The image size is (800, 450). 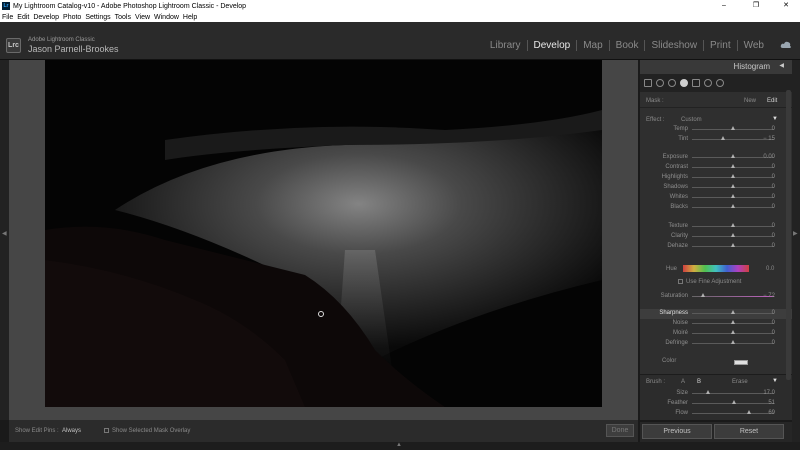 What do you see at coordinates (648, 83) in the screenshot?
I see `crop-tool-icon` at bounding box center [648, 83].